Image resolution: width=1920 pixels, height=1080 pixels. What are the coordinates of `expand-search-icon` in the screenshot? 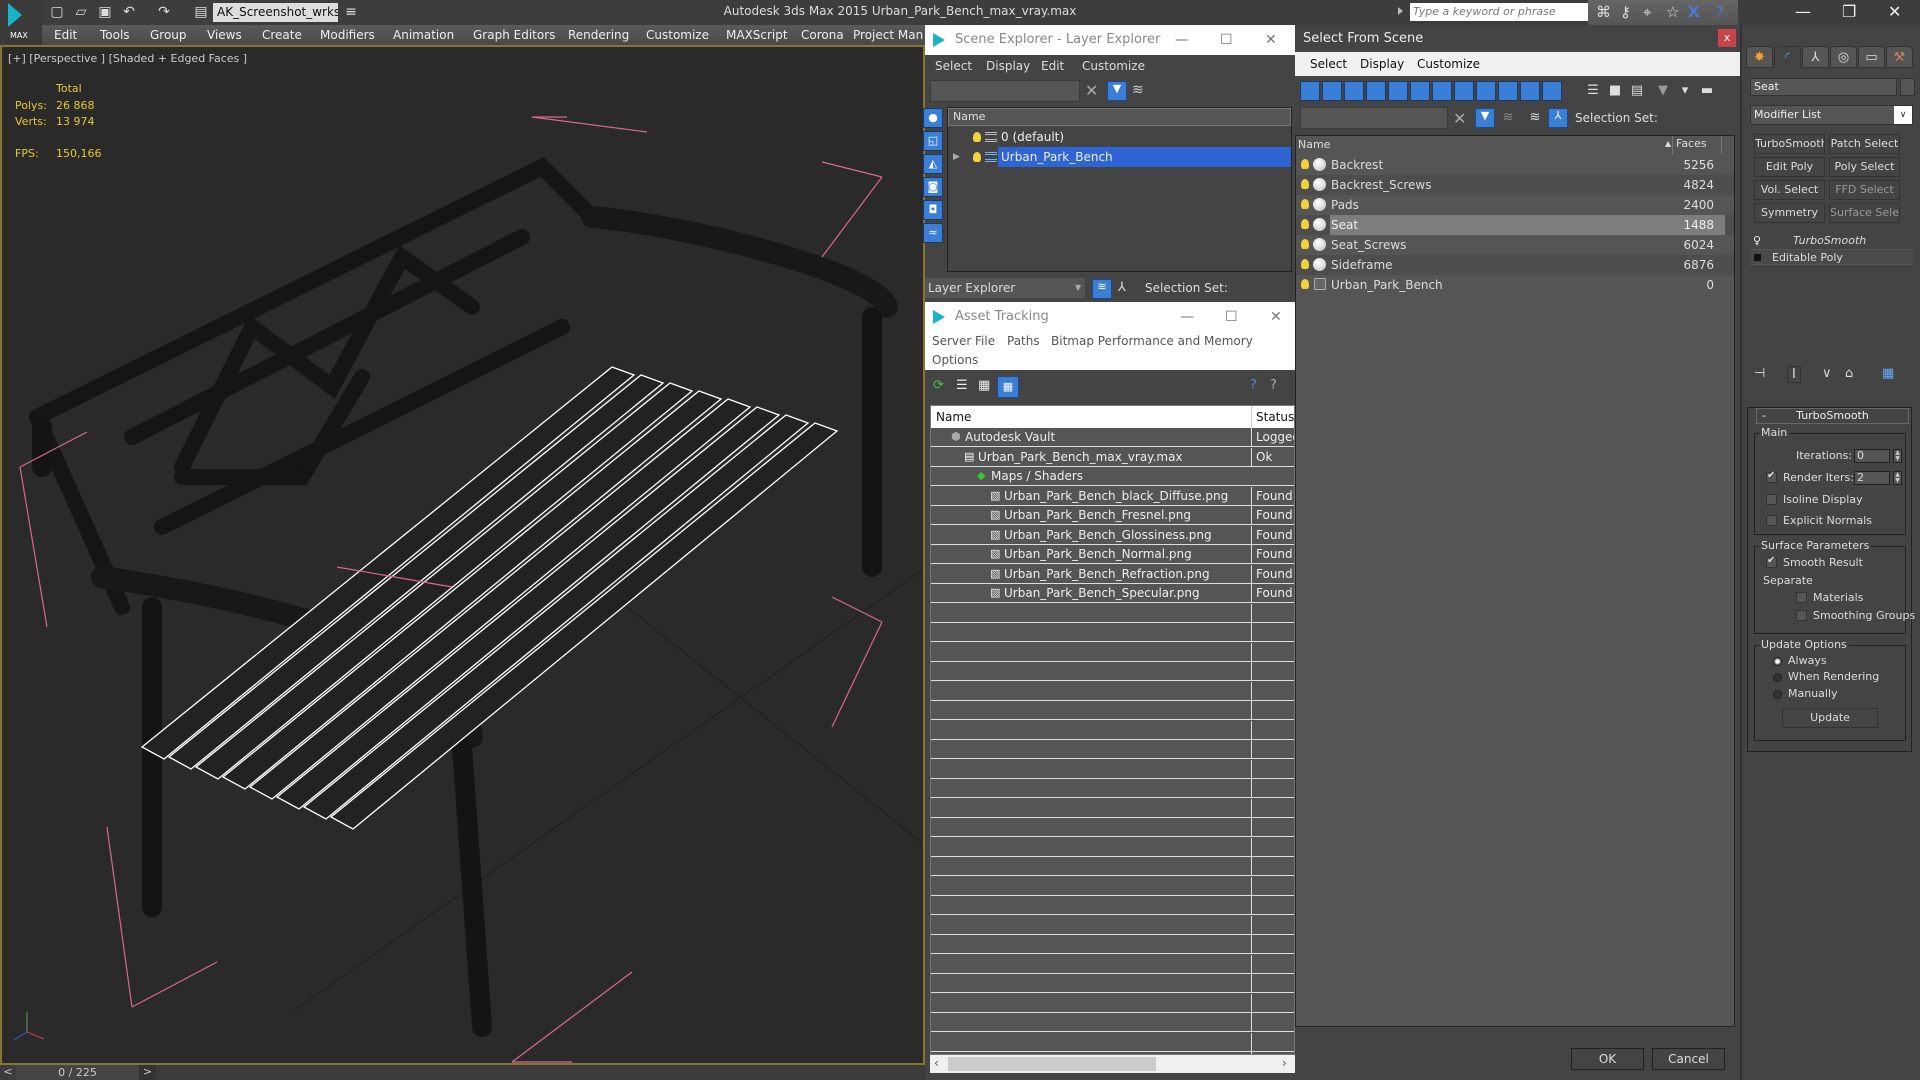 It's located at (1400, 11).